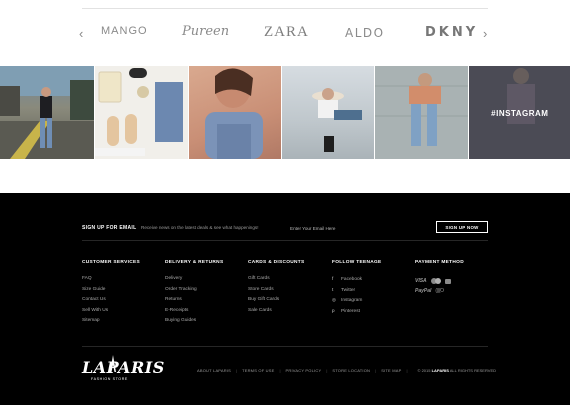 This screenshot has width=570, height=405. I want to click on newsletter-signup-button: SIGN UP NOW, so click(462, 227).